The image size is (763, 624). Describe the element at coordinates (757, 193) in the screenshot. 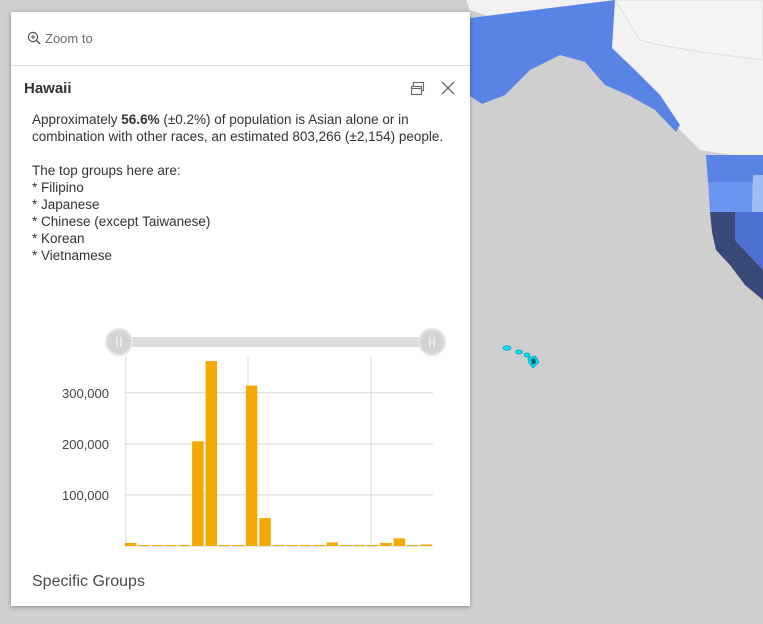

I see `state-idaho` at that location.